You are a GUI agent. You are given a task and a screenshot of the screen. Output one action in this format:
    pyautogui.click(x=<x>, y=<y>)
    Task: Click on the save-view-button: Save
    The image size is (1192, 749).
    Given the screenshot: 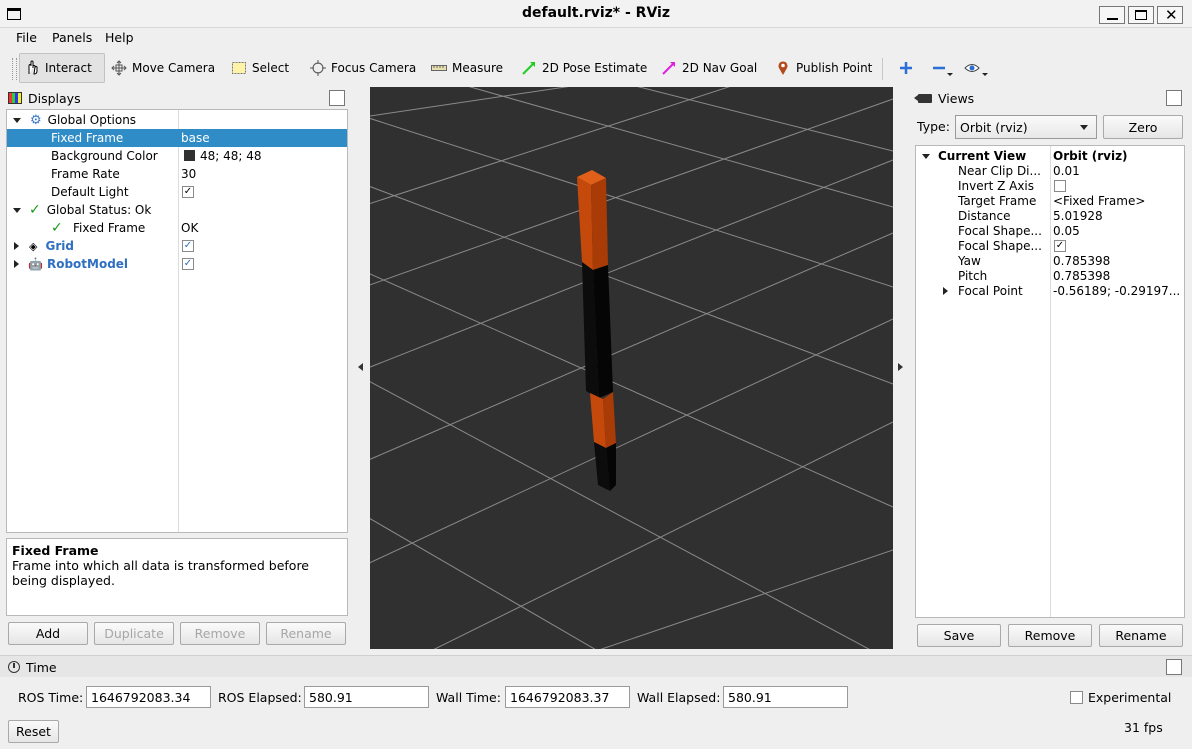 What is the action you would take?
    pyautogui.click(x=959, y=635)
    